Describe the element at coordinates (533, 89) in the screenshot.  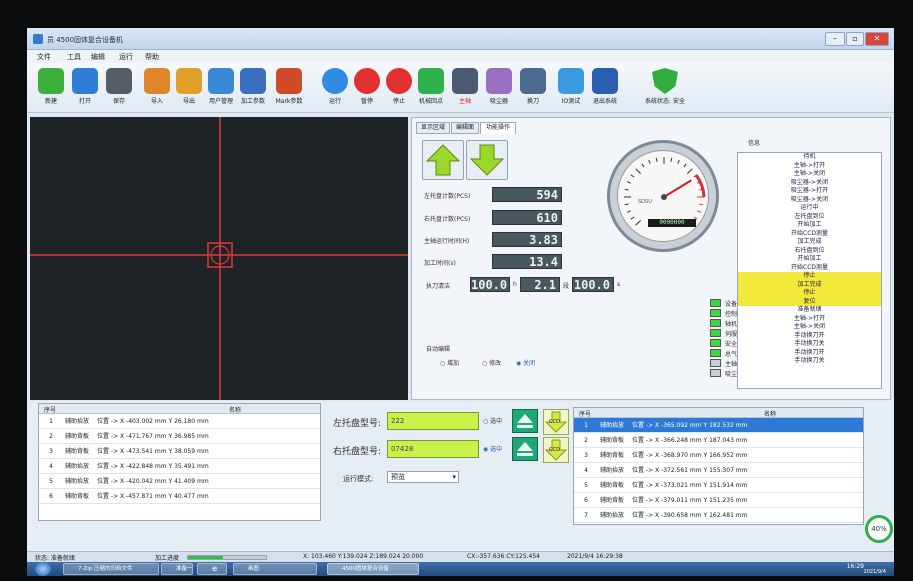
I see `toolbar-button-14: 换刀` at that location.